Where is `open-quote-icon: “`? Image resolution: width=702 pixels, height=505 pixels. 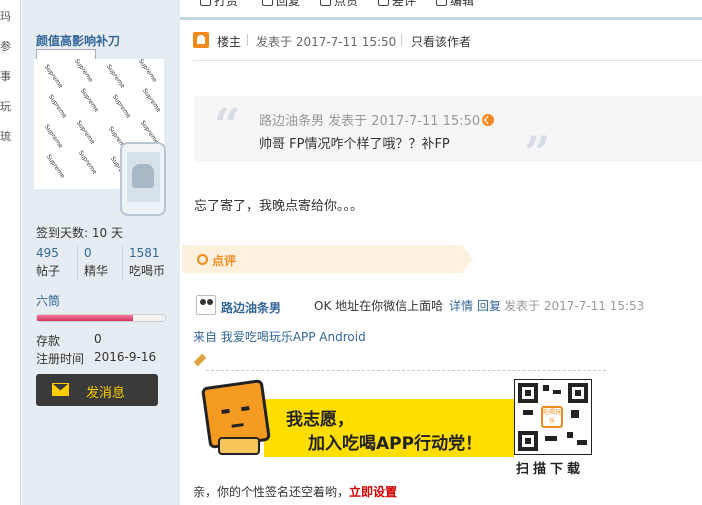 open-quote-icon: “ is located at coordinates (227, 125).